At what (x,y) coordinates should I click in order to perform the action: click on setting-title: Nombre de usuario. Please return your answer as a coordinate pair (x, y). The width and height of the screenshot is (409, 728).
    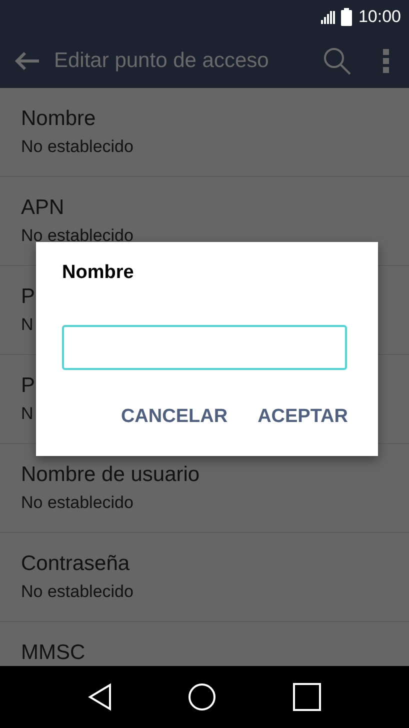
    Looking at the image, I should click on (110, 475).